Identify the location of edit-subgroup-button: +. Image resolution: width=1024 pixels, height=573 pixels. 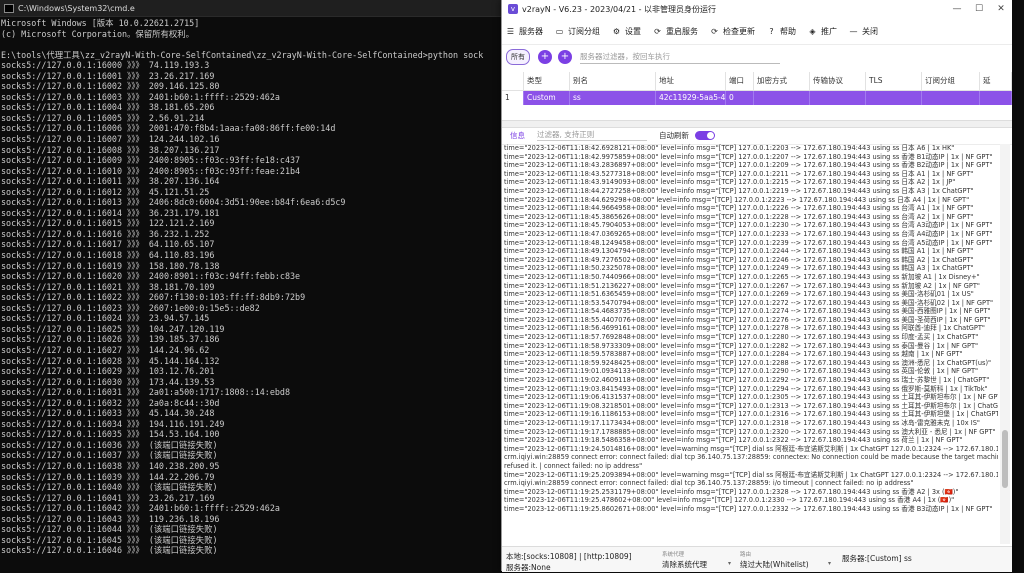
(565, 57).